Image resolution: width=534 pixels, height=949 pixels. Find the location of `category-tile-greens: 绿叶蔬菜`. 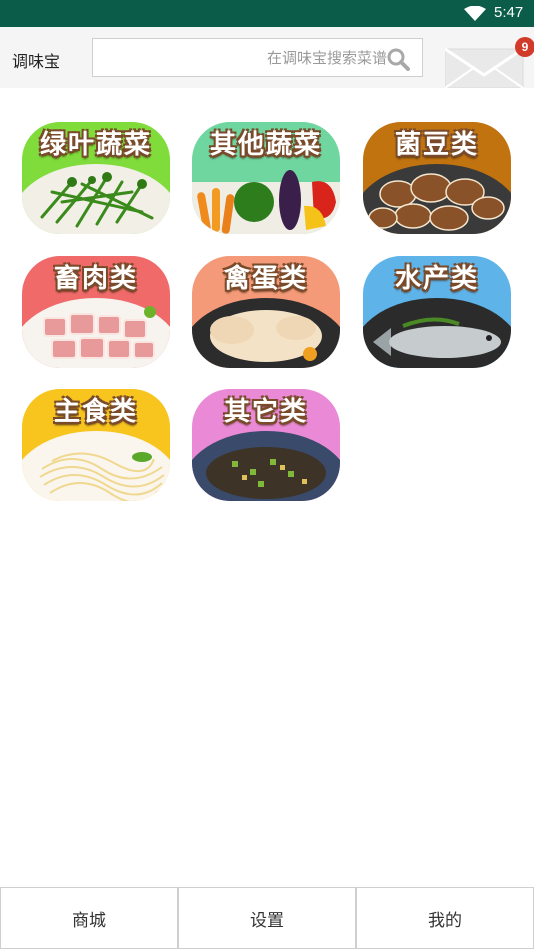

category-tile-greens: 绿叶蔬菜 is located at coordinates (96, 178).